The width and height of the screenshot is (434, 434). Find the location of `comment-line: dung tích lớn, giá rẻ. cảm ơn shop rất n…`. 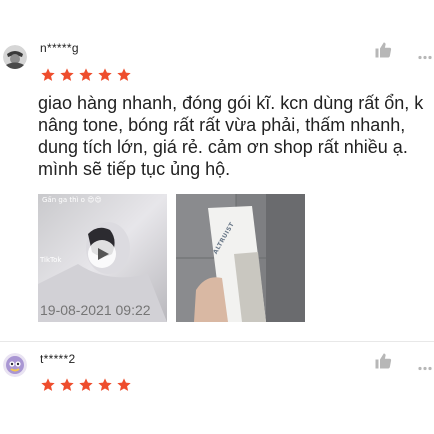

comment-line: dung tích lớn, giá rẻ. cảm ơn shop rất n… is located at coordinates (223, 147).